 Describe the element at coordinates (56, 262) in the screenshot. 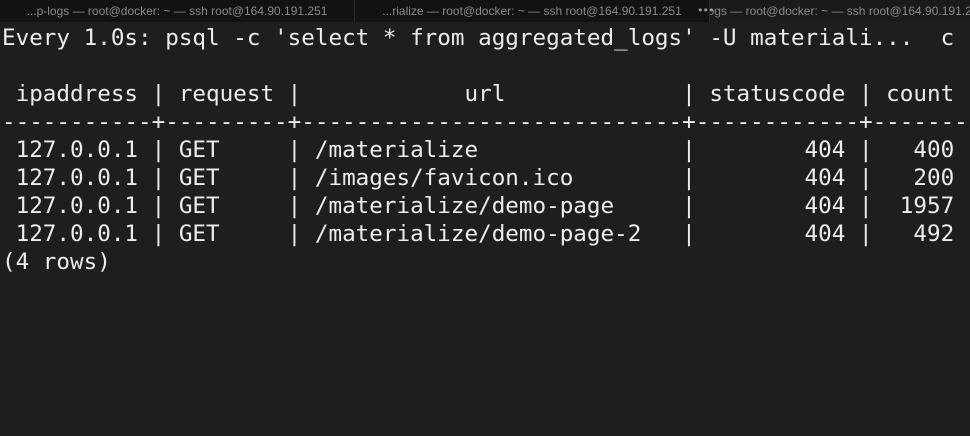

I see `row-count-footer: (4 rows)` at that location.